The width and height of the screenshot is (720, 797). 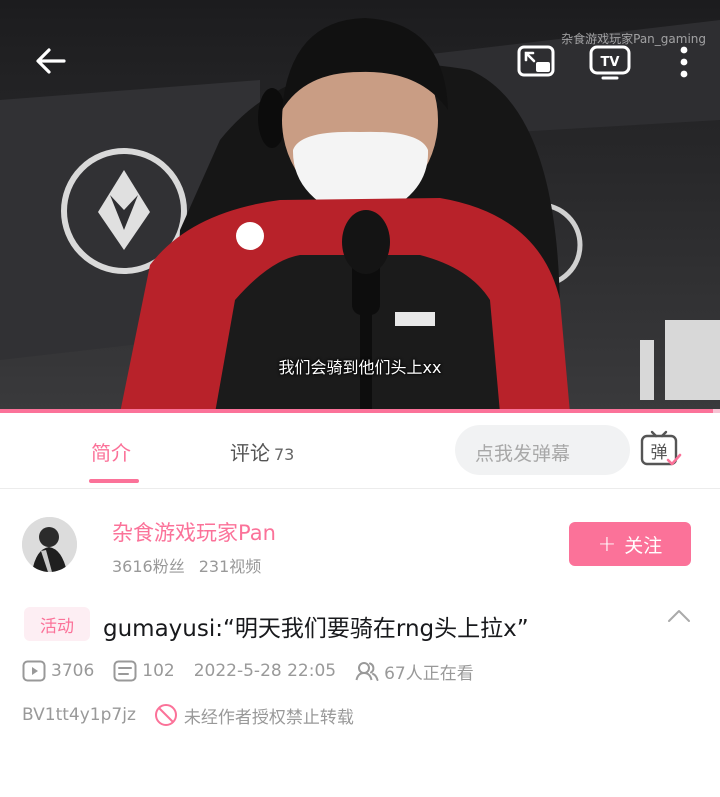 I want to click on video-meta-secondary: BV1tt4y1p7jz 未经作者授权禁止转载, so click(x=188, y=715).